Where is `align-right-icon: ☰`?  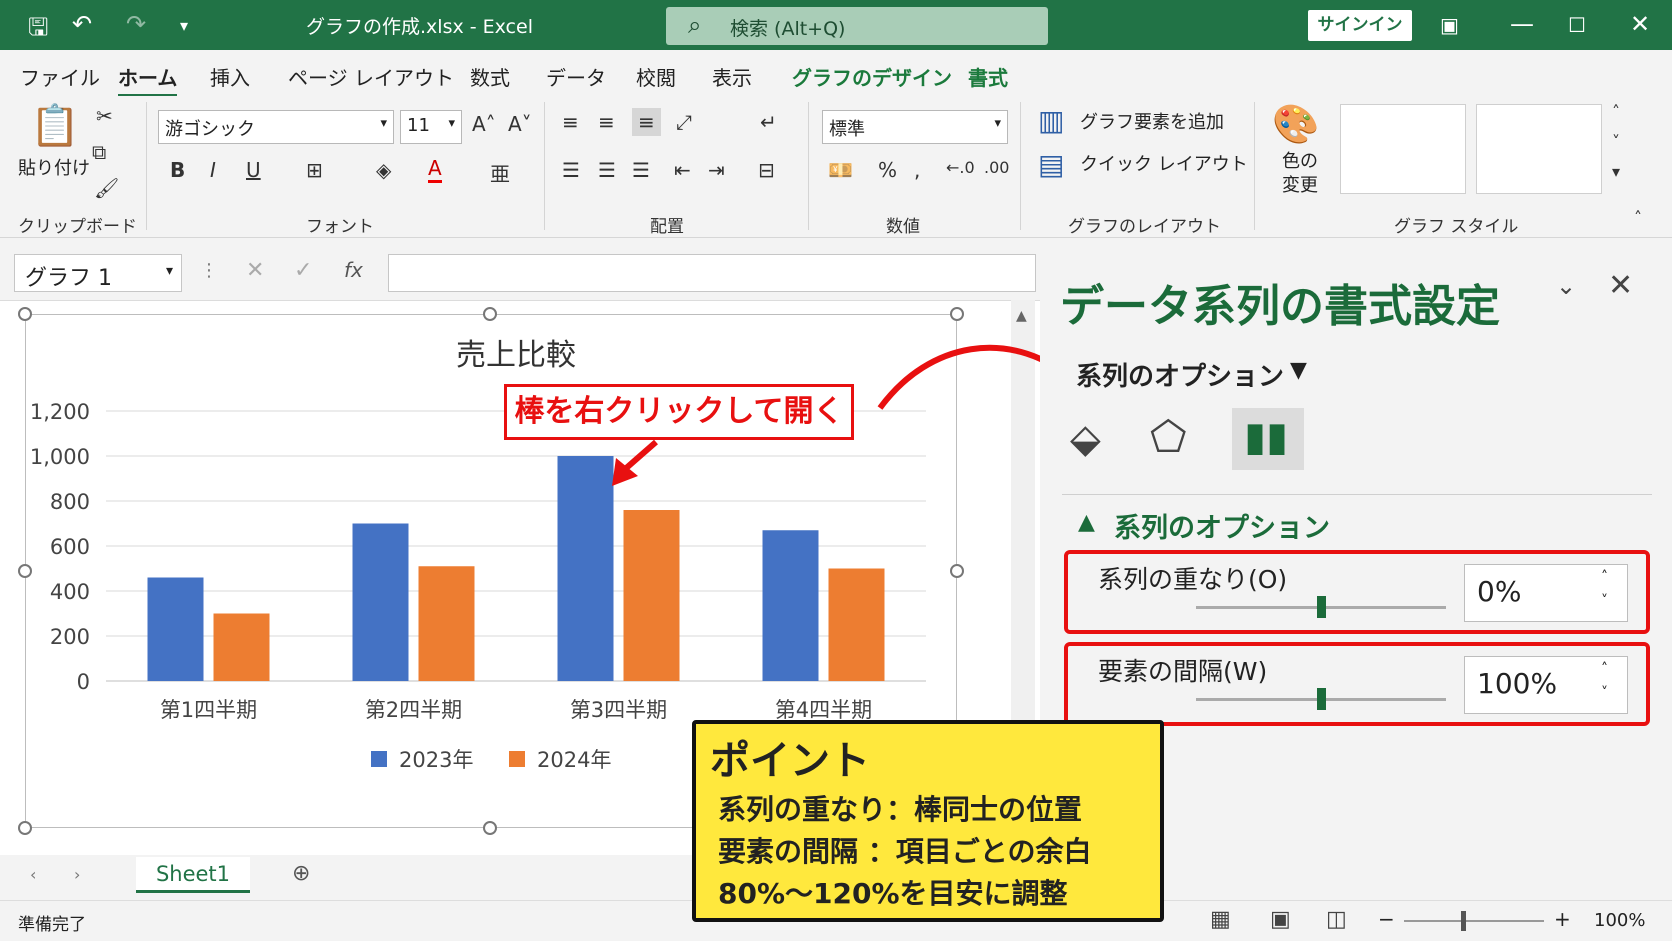 align-right-icon: ☰ is located at coordinates (641, 170).